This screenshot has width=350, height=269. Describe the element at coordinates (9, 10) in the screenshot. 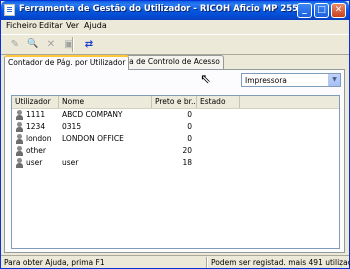

I see `app-icon` at that location.